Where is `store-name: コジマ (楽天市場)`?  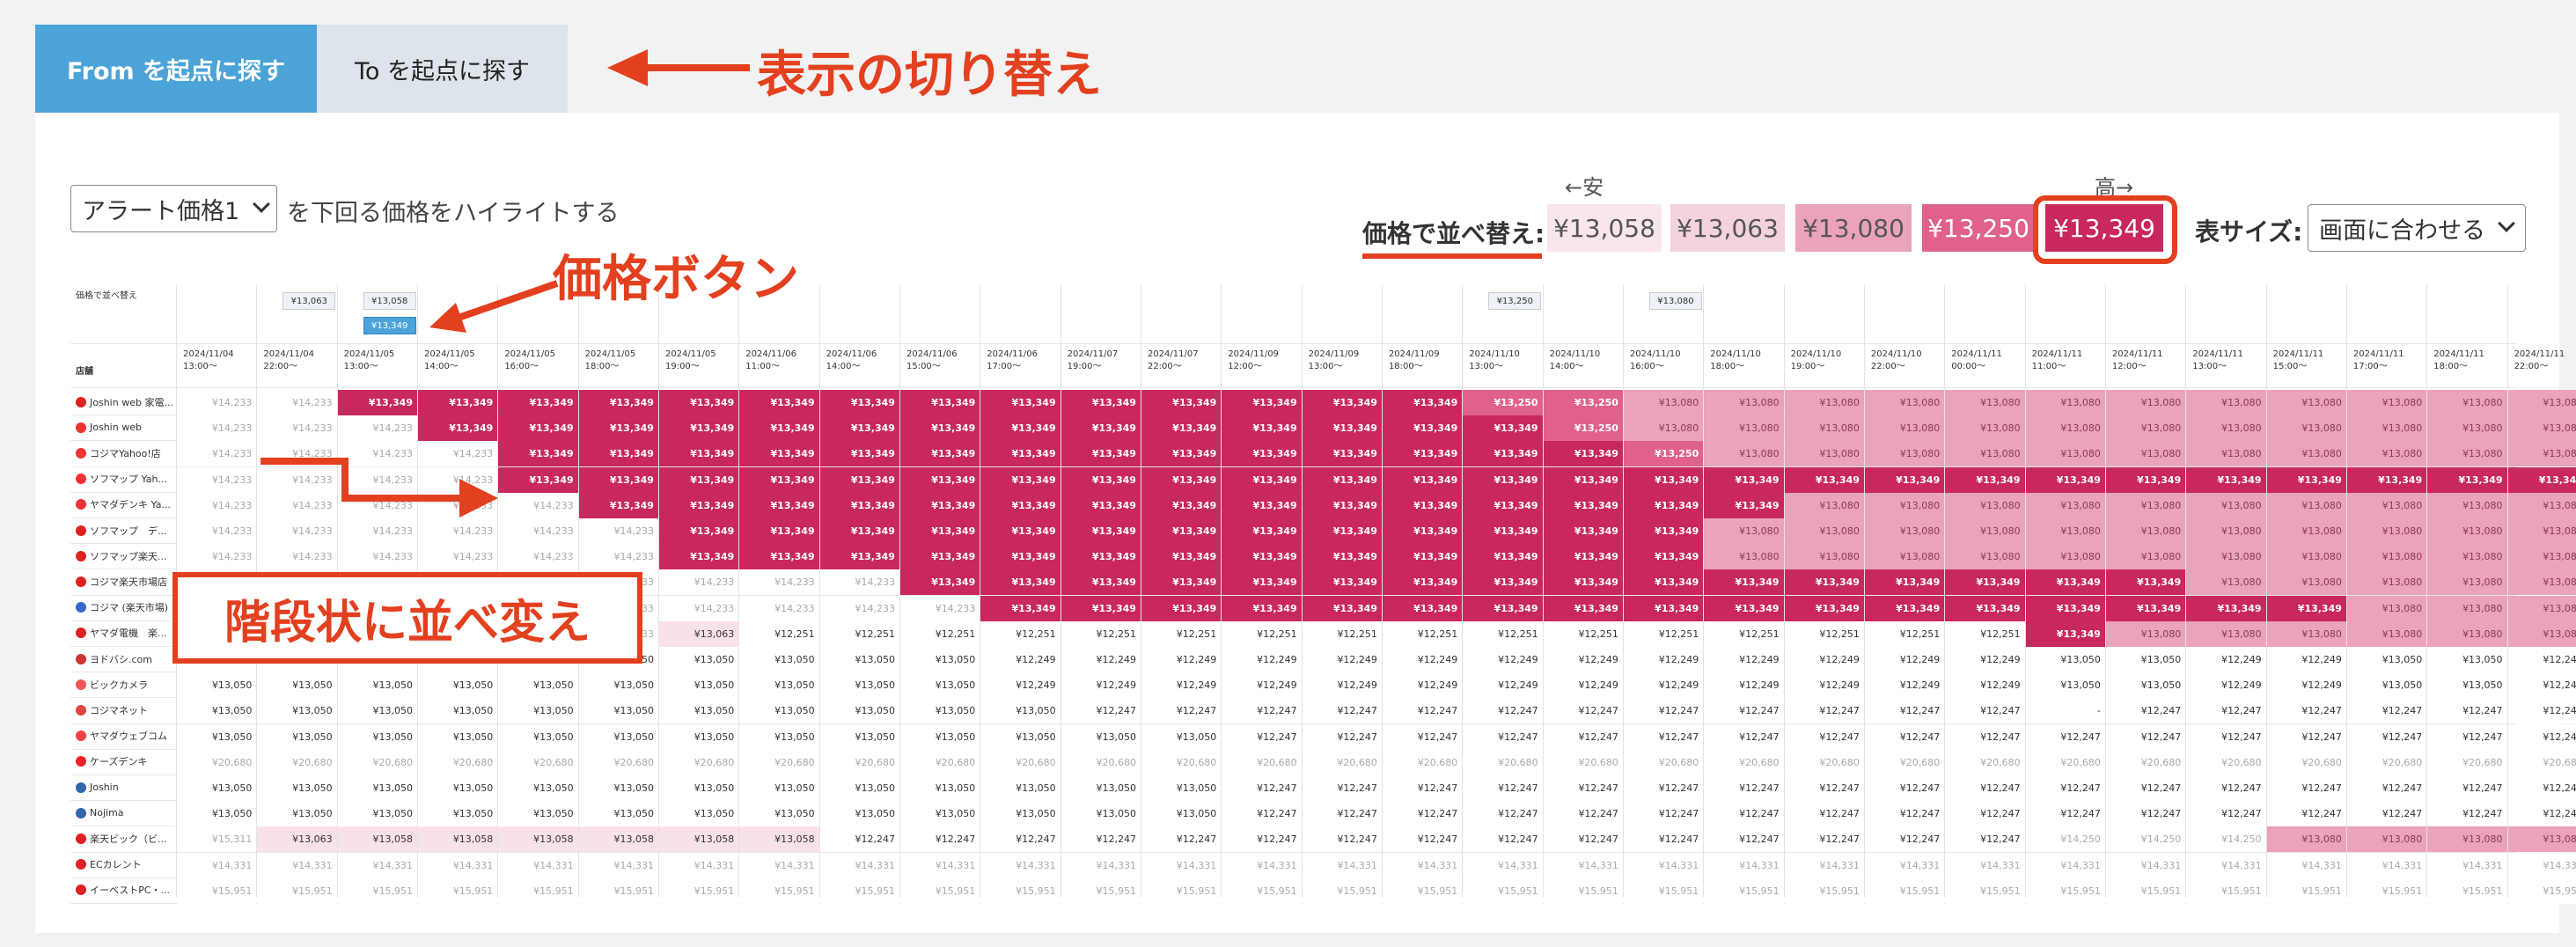 store-name: コジマ (楽天市場) is located at coordinates (125, 607).